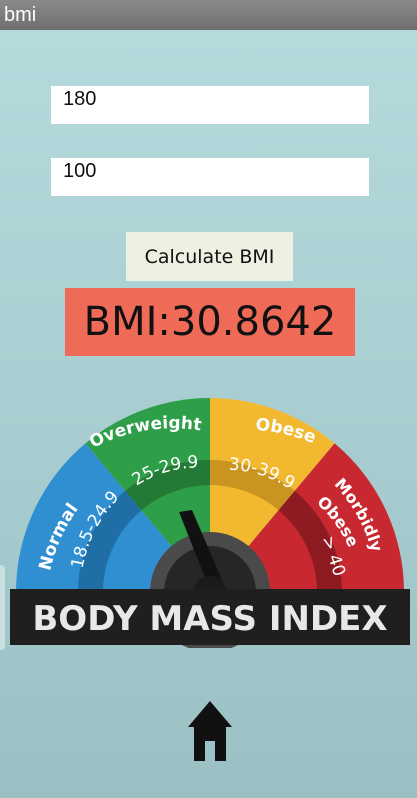  I want to click on app-title: bmi, so click(20, 15).